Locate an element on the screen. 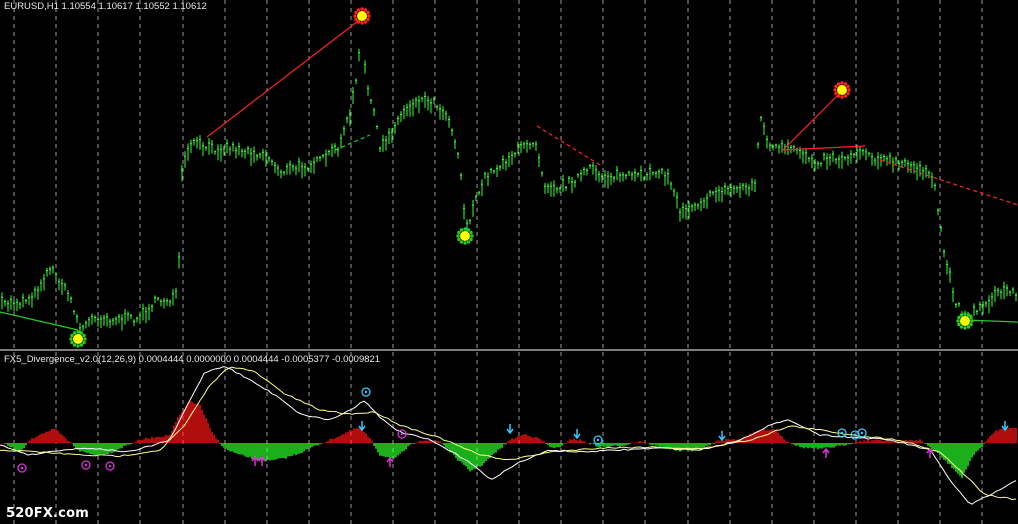  watermark-logo: 520FX.com is located at coordinates (47, 513).